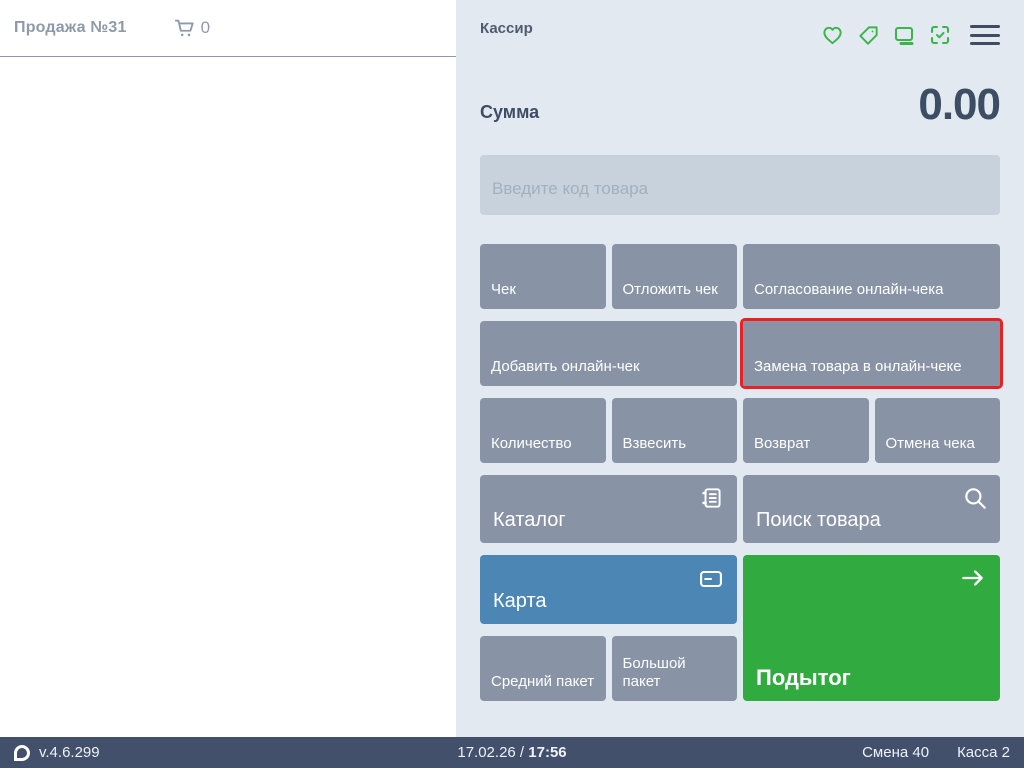 The width and height of the screenshot is (1024, 768). Describe the element at coordinates (711, 579) in the screenshot. I see `card-icon` at that location.